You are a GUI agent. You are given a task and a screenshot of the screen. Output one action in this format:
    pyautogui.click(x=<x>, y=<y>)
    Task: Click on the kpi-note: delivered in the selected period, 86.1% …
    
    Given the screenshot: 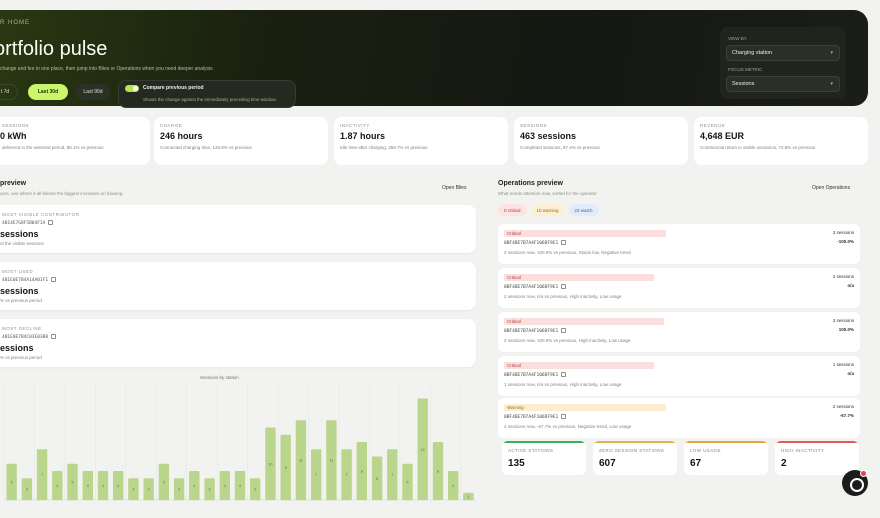 What is the action you would take?
    pyautogui.click(x=53, y=147)
    